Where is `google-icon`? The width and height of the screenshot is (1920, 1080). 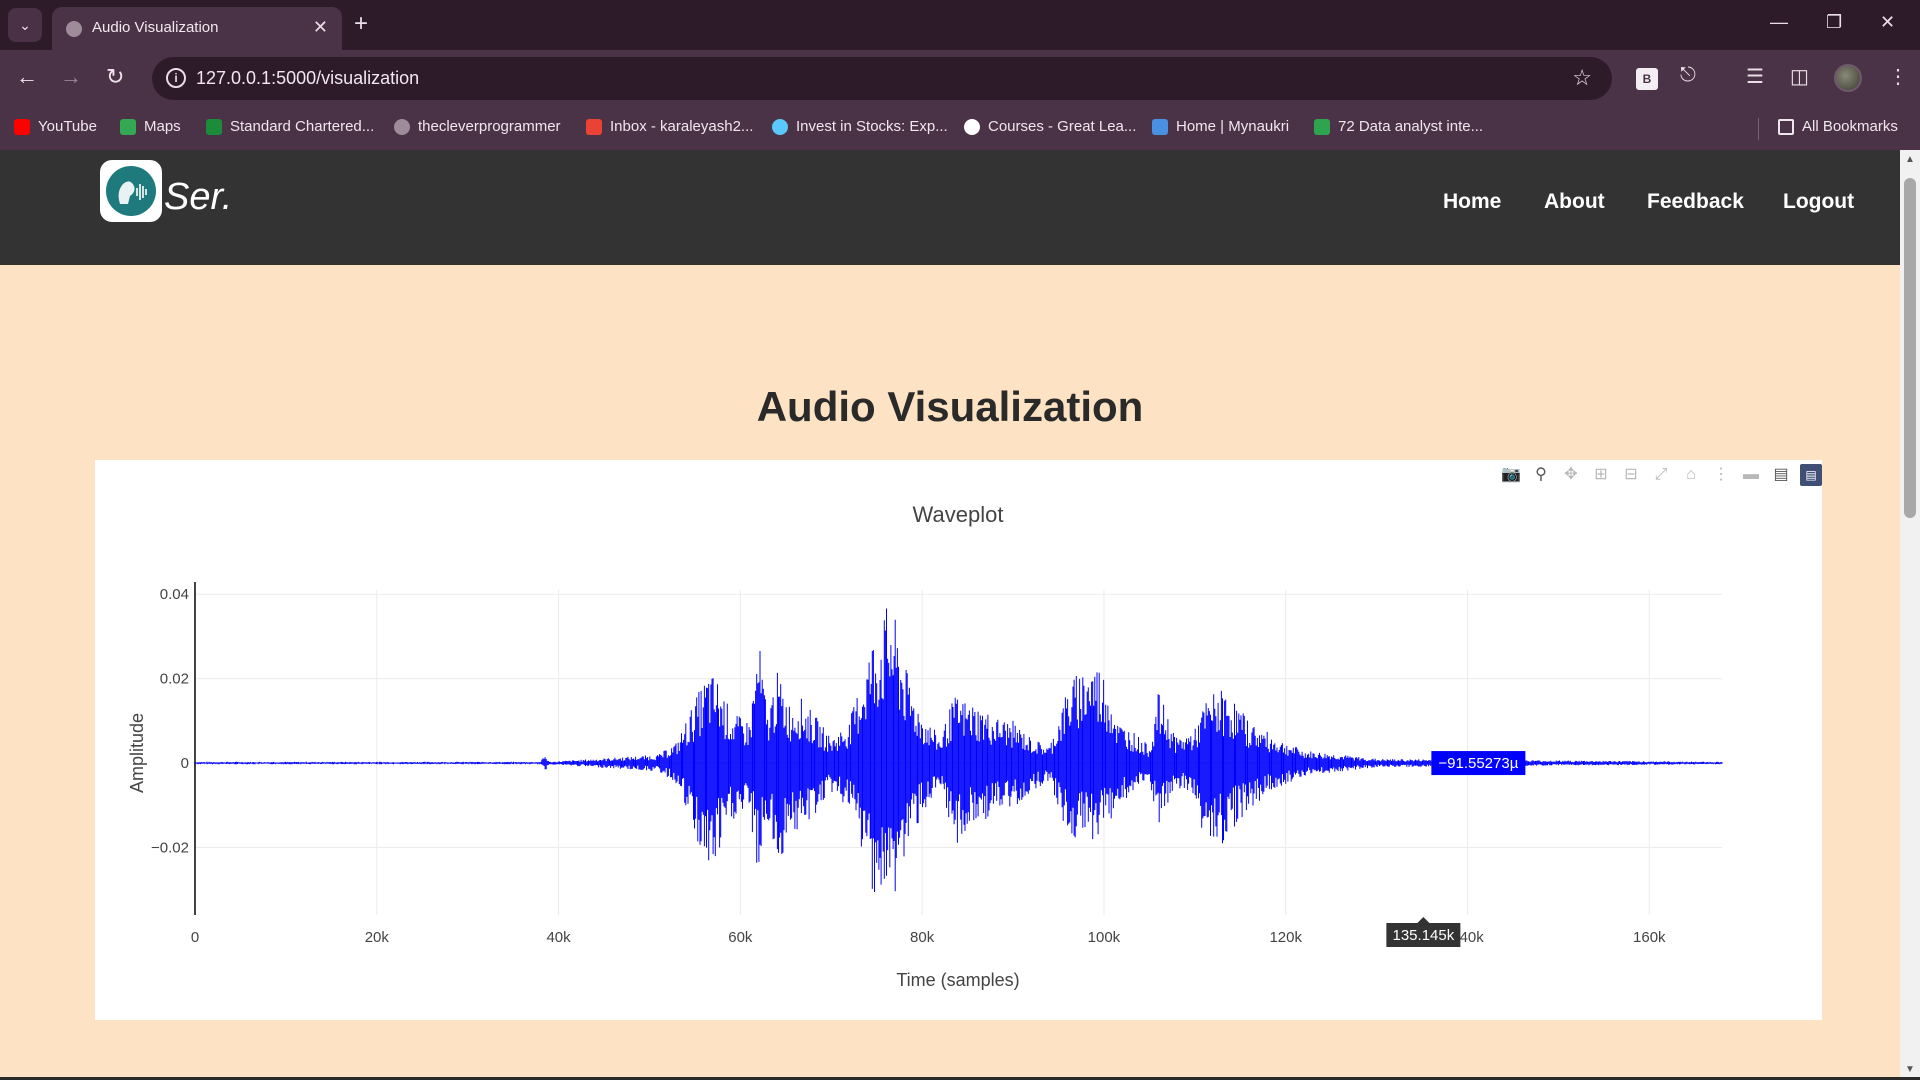
google-icon is located at coordinates (972, 126).